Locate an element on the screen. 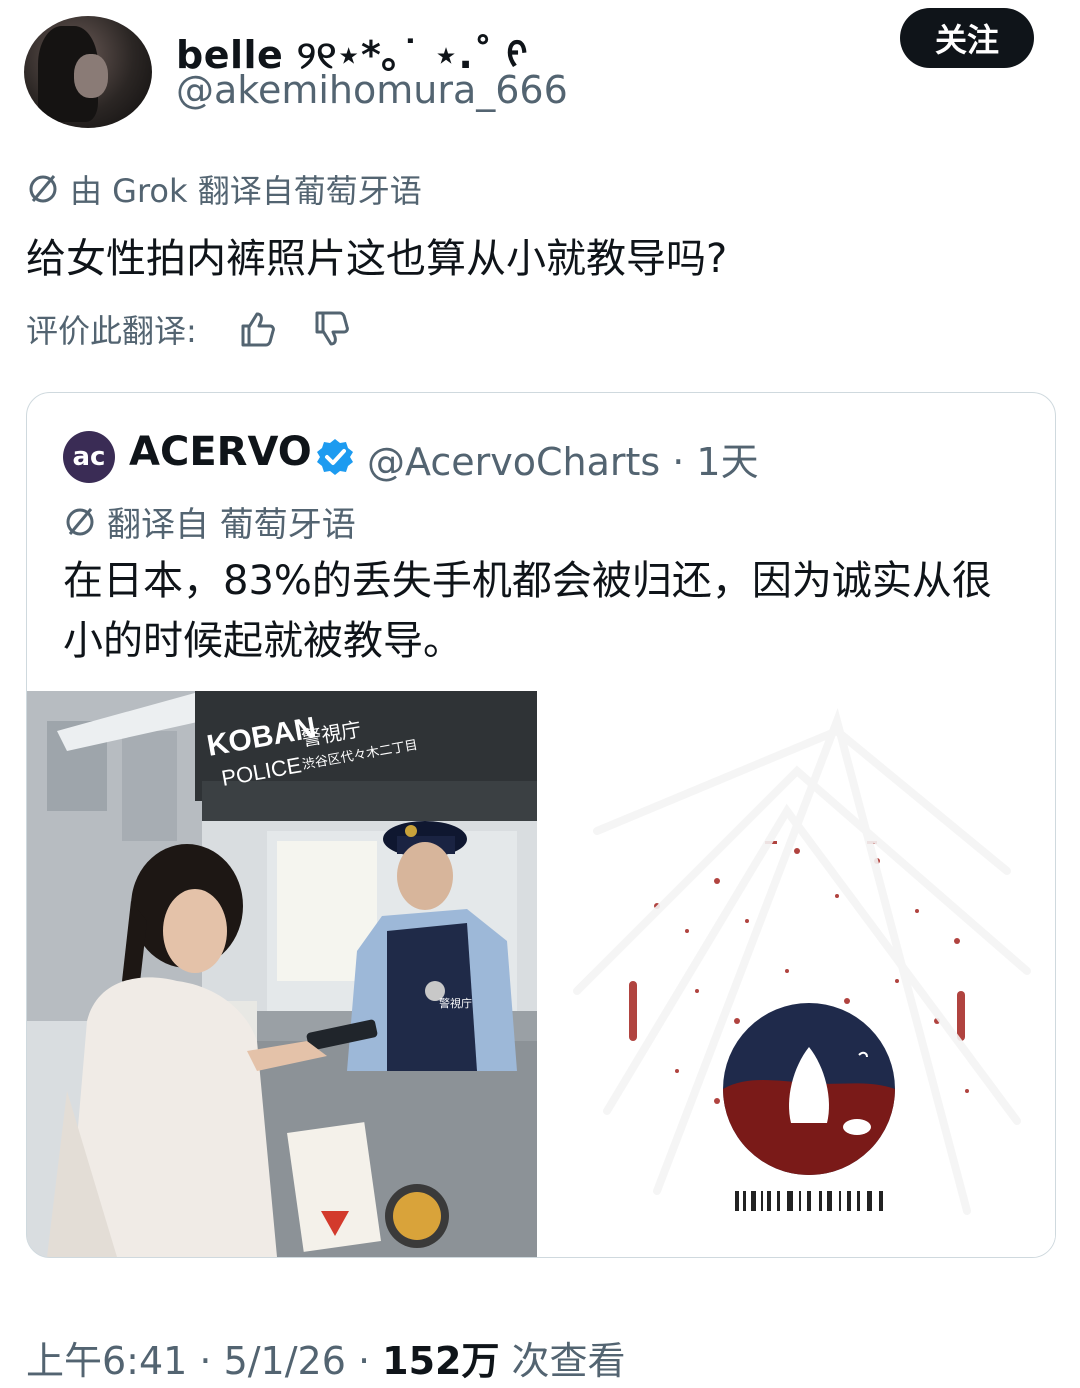 The image size is (1080, 1388). author-handle: @akemihomura_666 is located at coordinates (372, 90).